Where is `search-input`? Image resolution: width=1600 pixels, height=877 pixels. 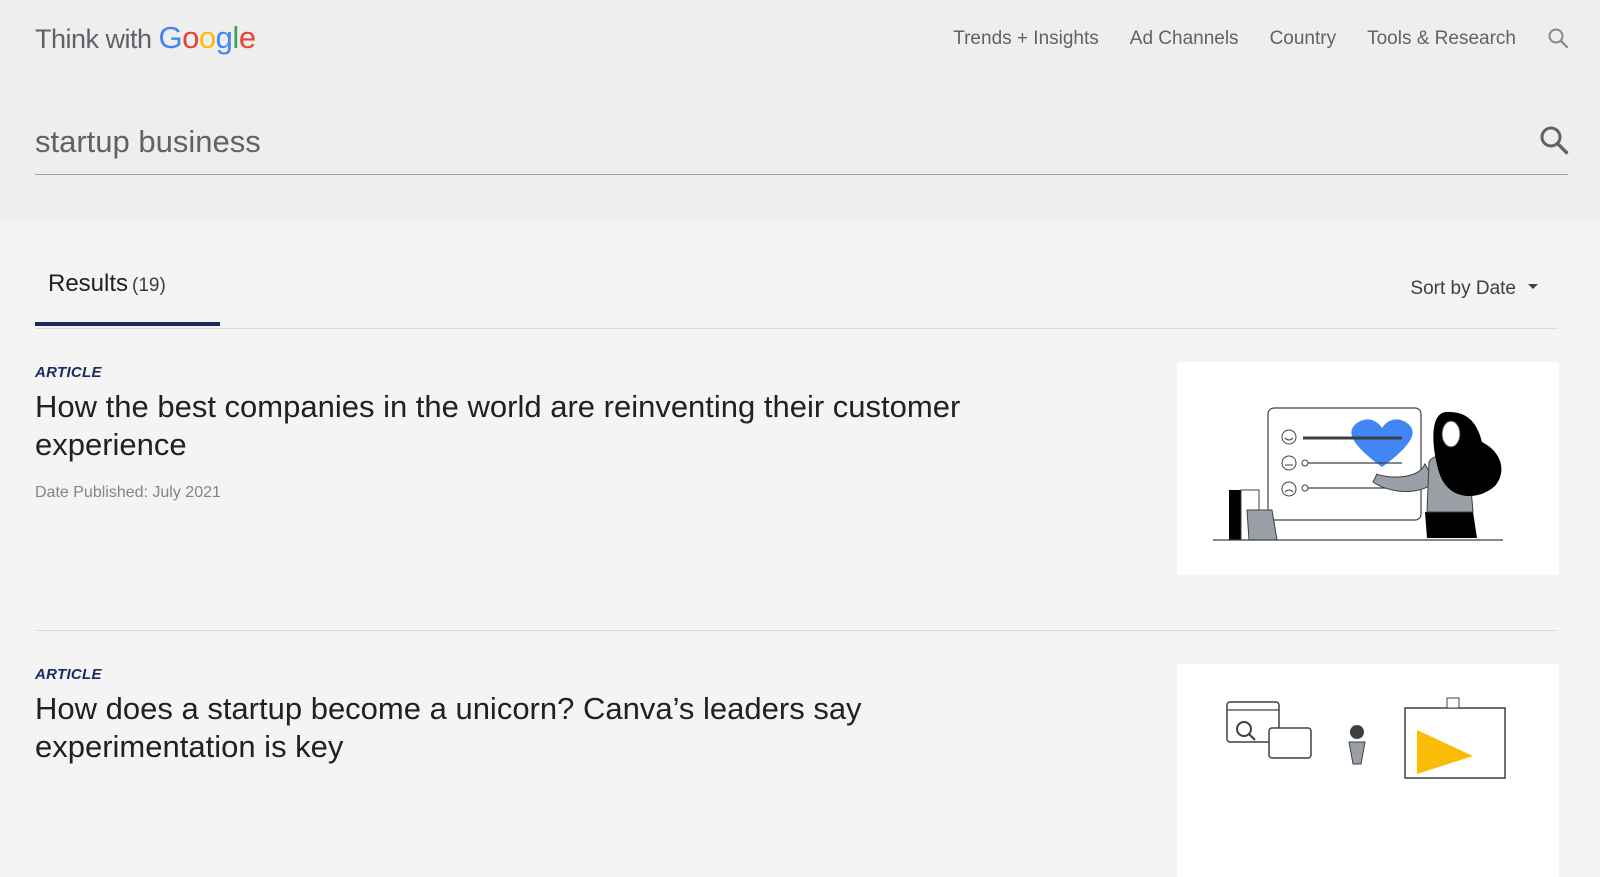 search-input is located at coordinates (755, 142).